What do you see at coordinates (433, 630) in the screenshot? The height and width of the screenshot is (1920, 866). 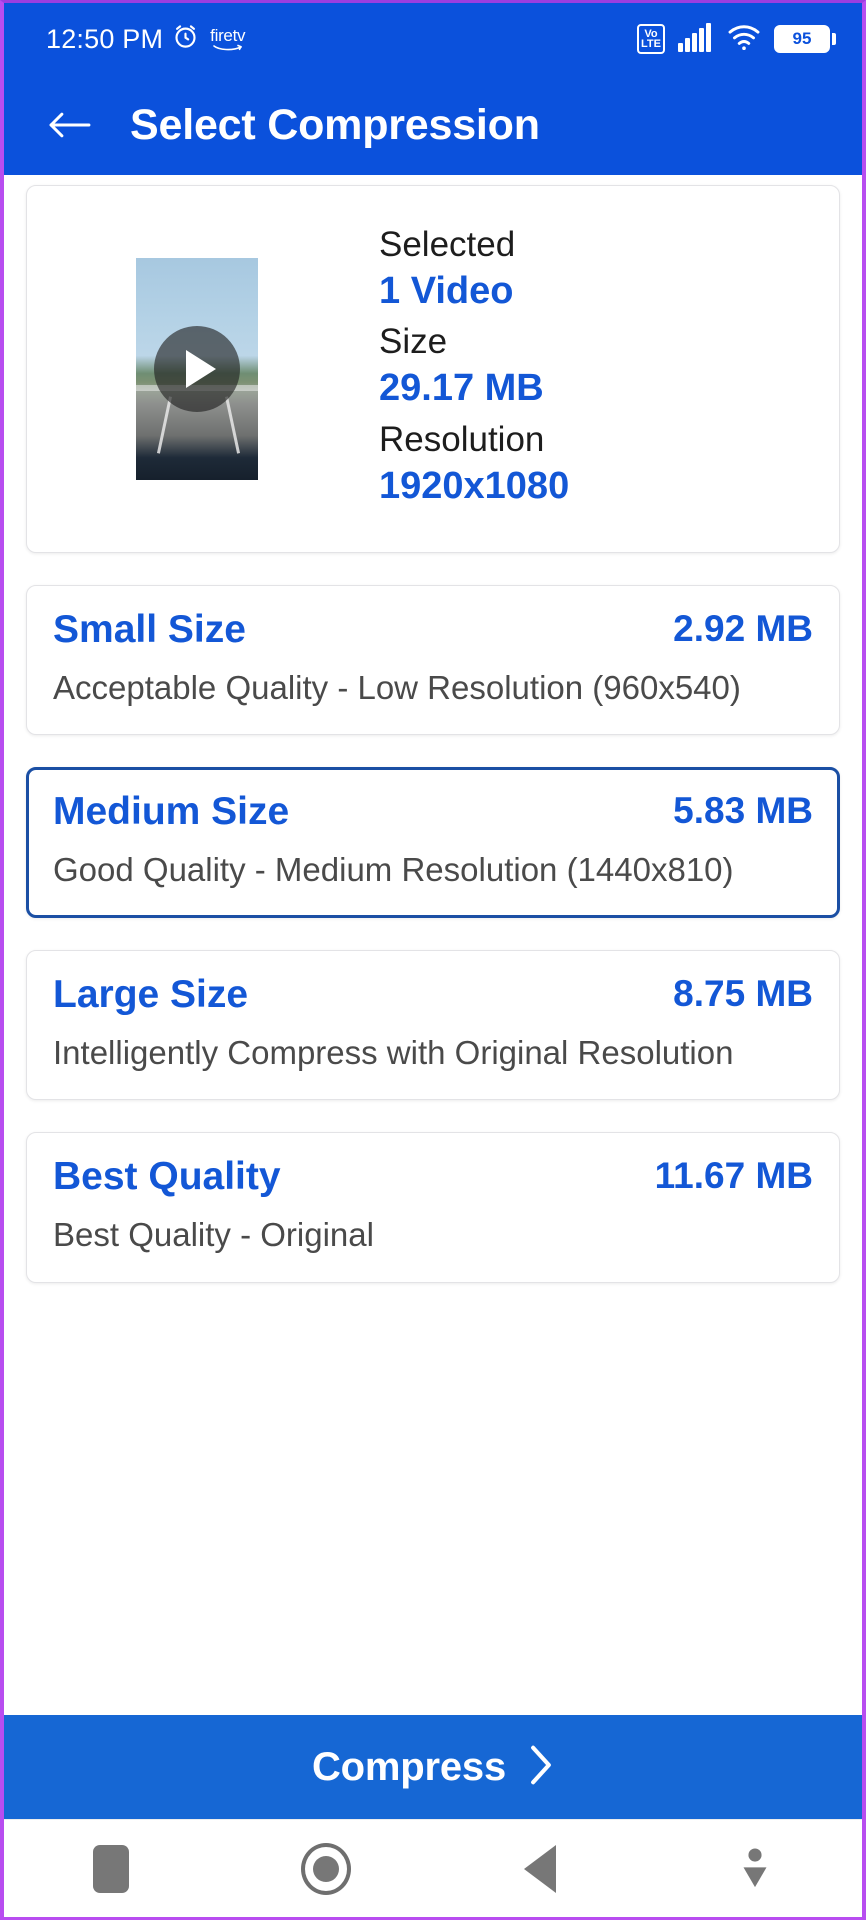 I see `option-header: Small Size 2.92 MB` at bounding box center [433, 630].